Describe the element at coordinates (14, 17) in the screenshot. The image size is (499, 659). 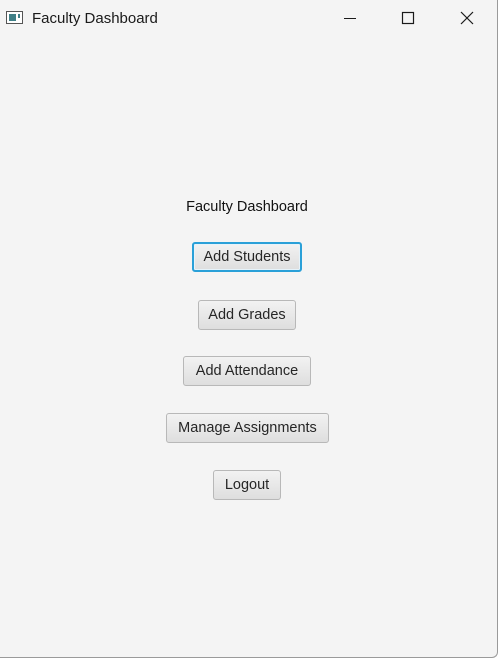
I see `app-icon` at that location.